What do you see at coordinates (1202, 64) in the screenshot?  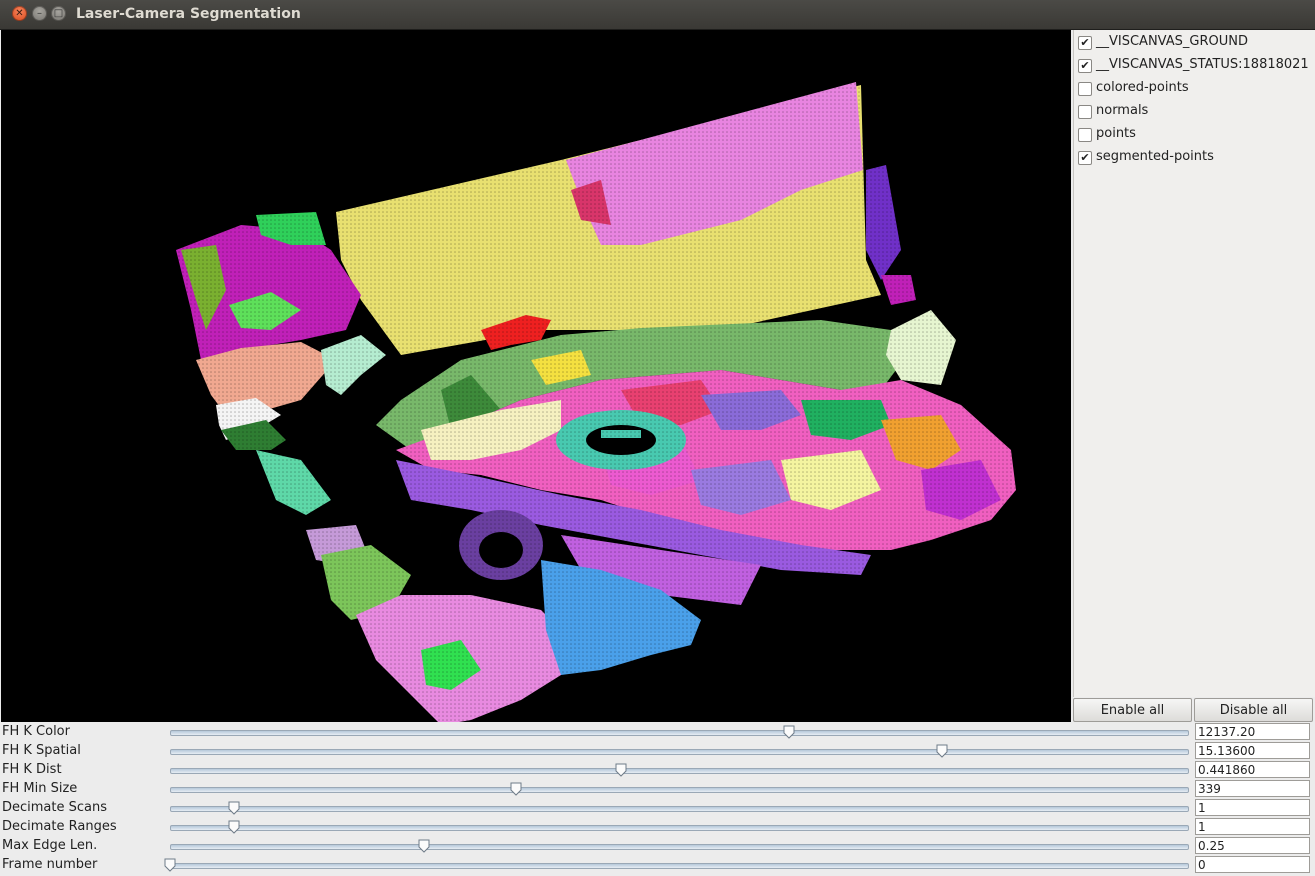 I see `layer-label: __VISCANVAS_STATUS:18818021` at bounding box center [1202, 64].